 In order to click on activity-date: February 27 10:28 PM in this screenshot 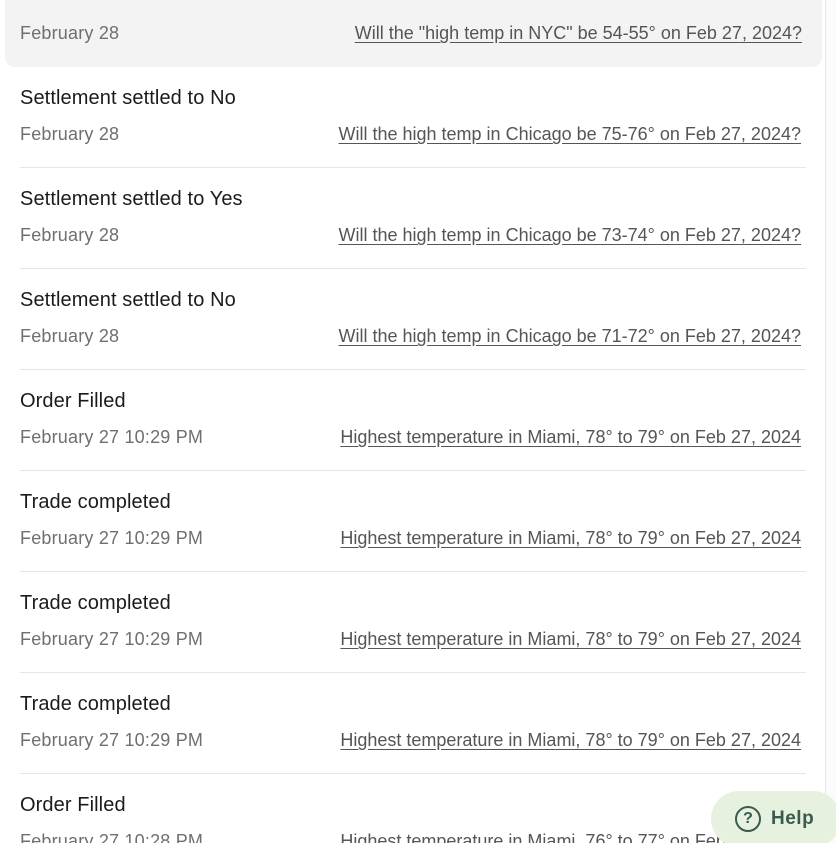, I will do `click(112, 837)`.